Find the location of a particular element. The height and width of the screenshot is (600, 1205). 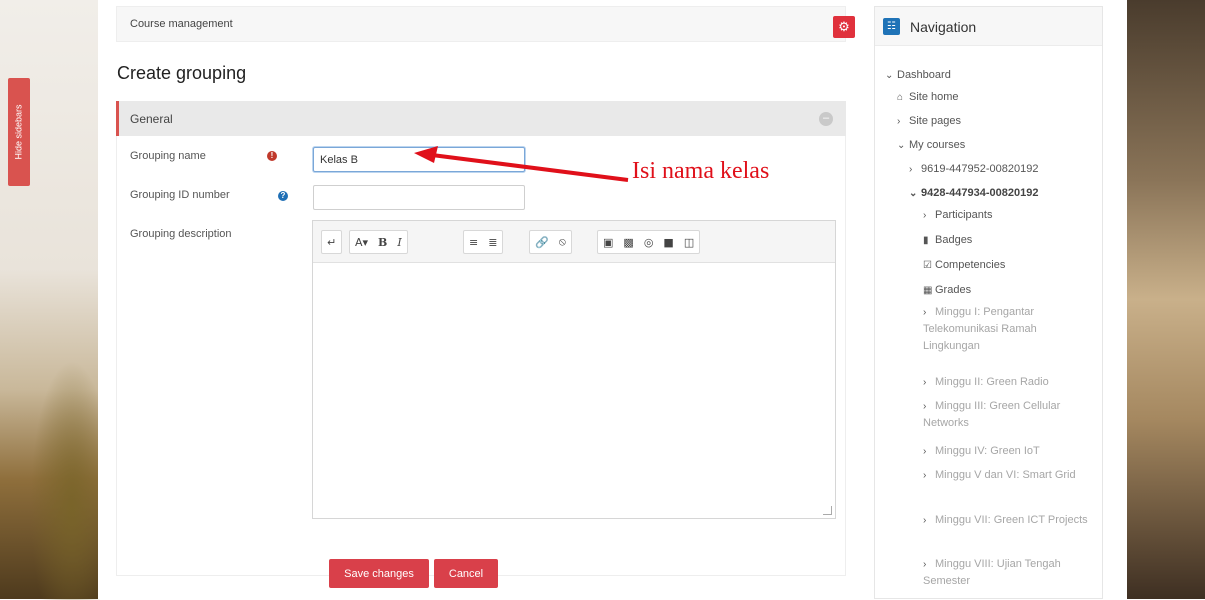

navigation-title: Navigation is located at coordinates (943, 27).